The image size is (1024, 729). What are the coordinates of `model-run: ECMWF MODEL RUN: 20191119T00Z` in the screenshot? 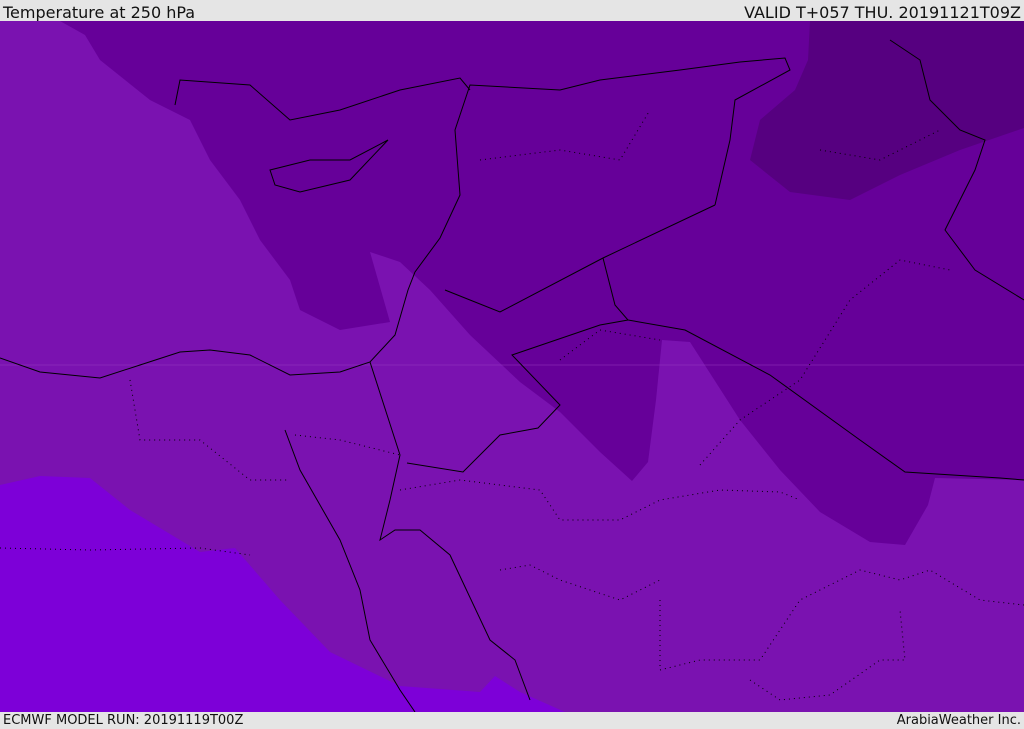 It's located at (123, 720).